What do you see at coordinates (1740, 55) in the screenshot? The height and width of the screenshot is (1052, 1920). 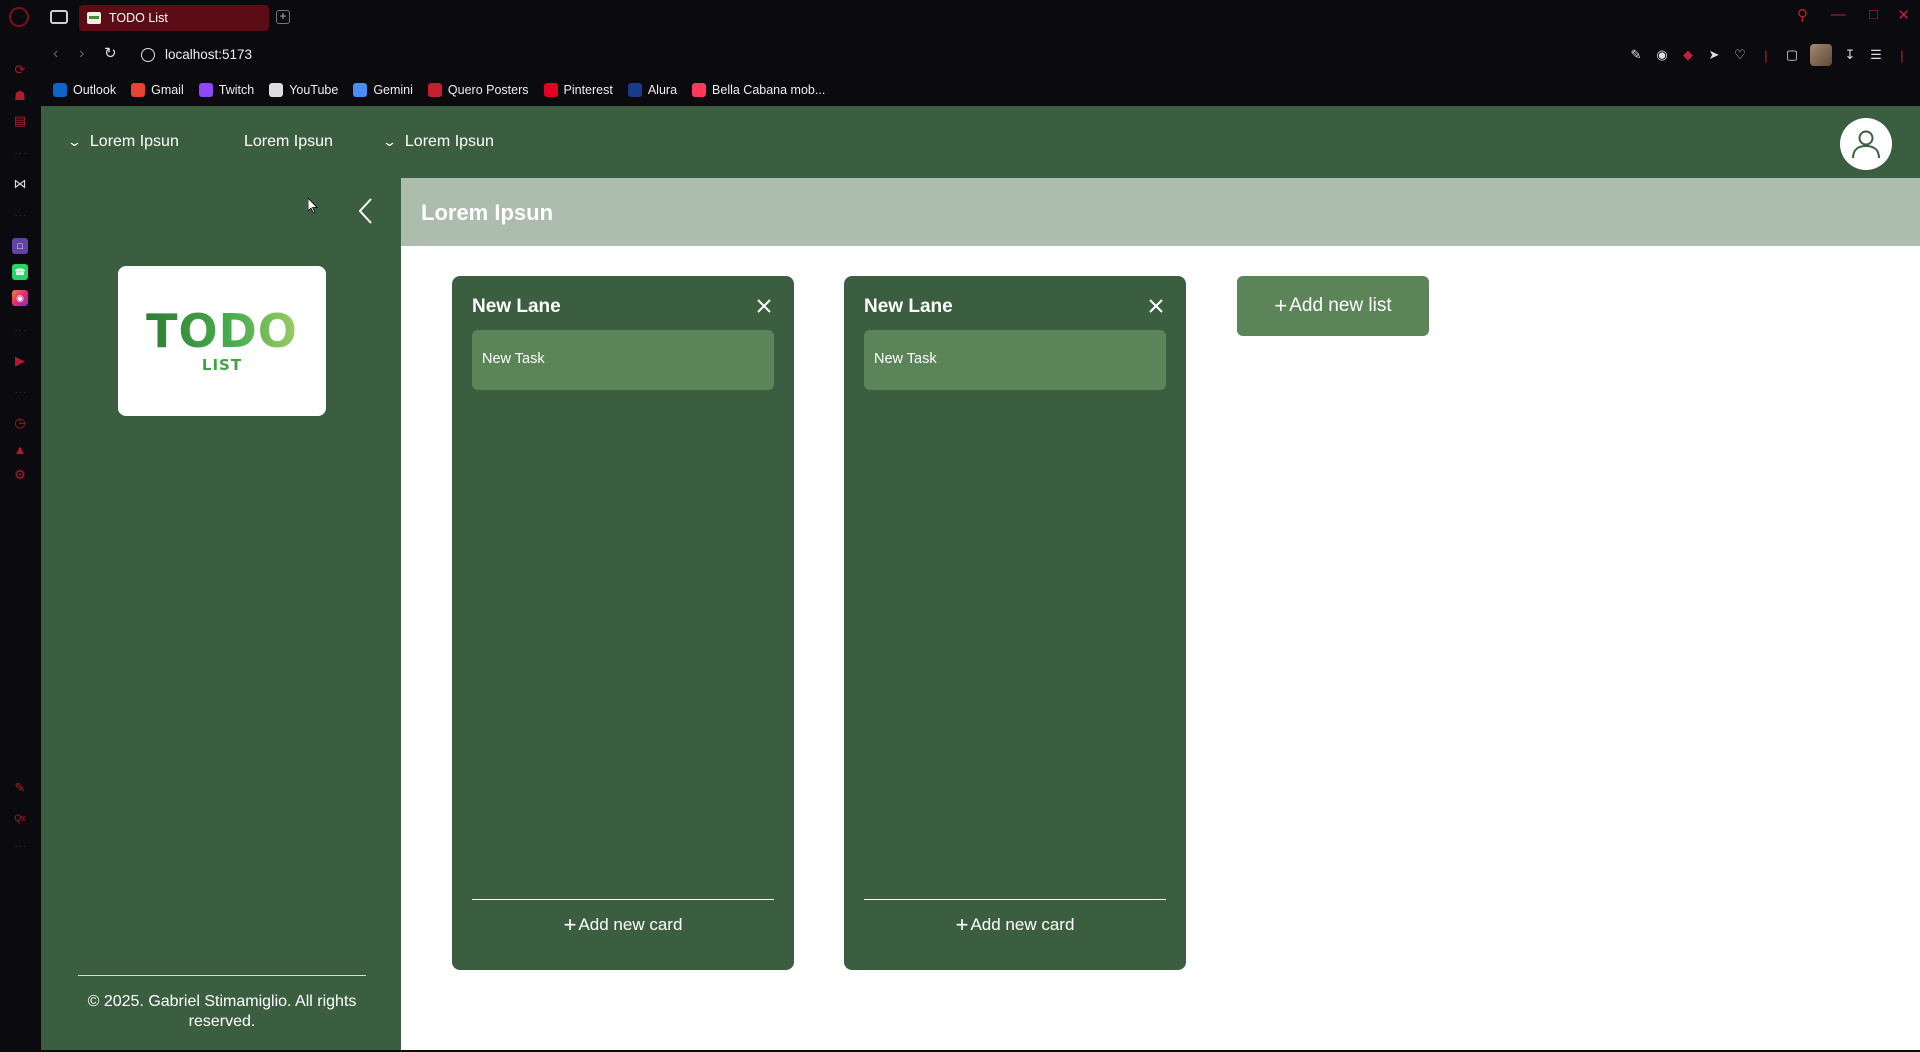 I see `heart-icon: ♡` at bounding box center [1740, 55].